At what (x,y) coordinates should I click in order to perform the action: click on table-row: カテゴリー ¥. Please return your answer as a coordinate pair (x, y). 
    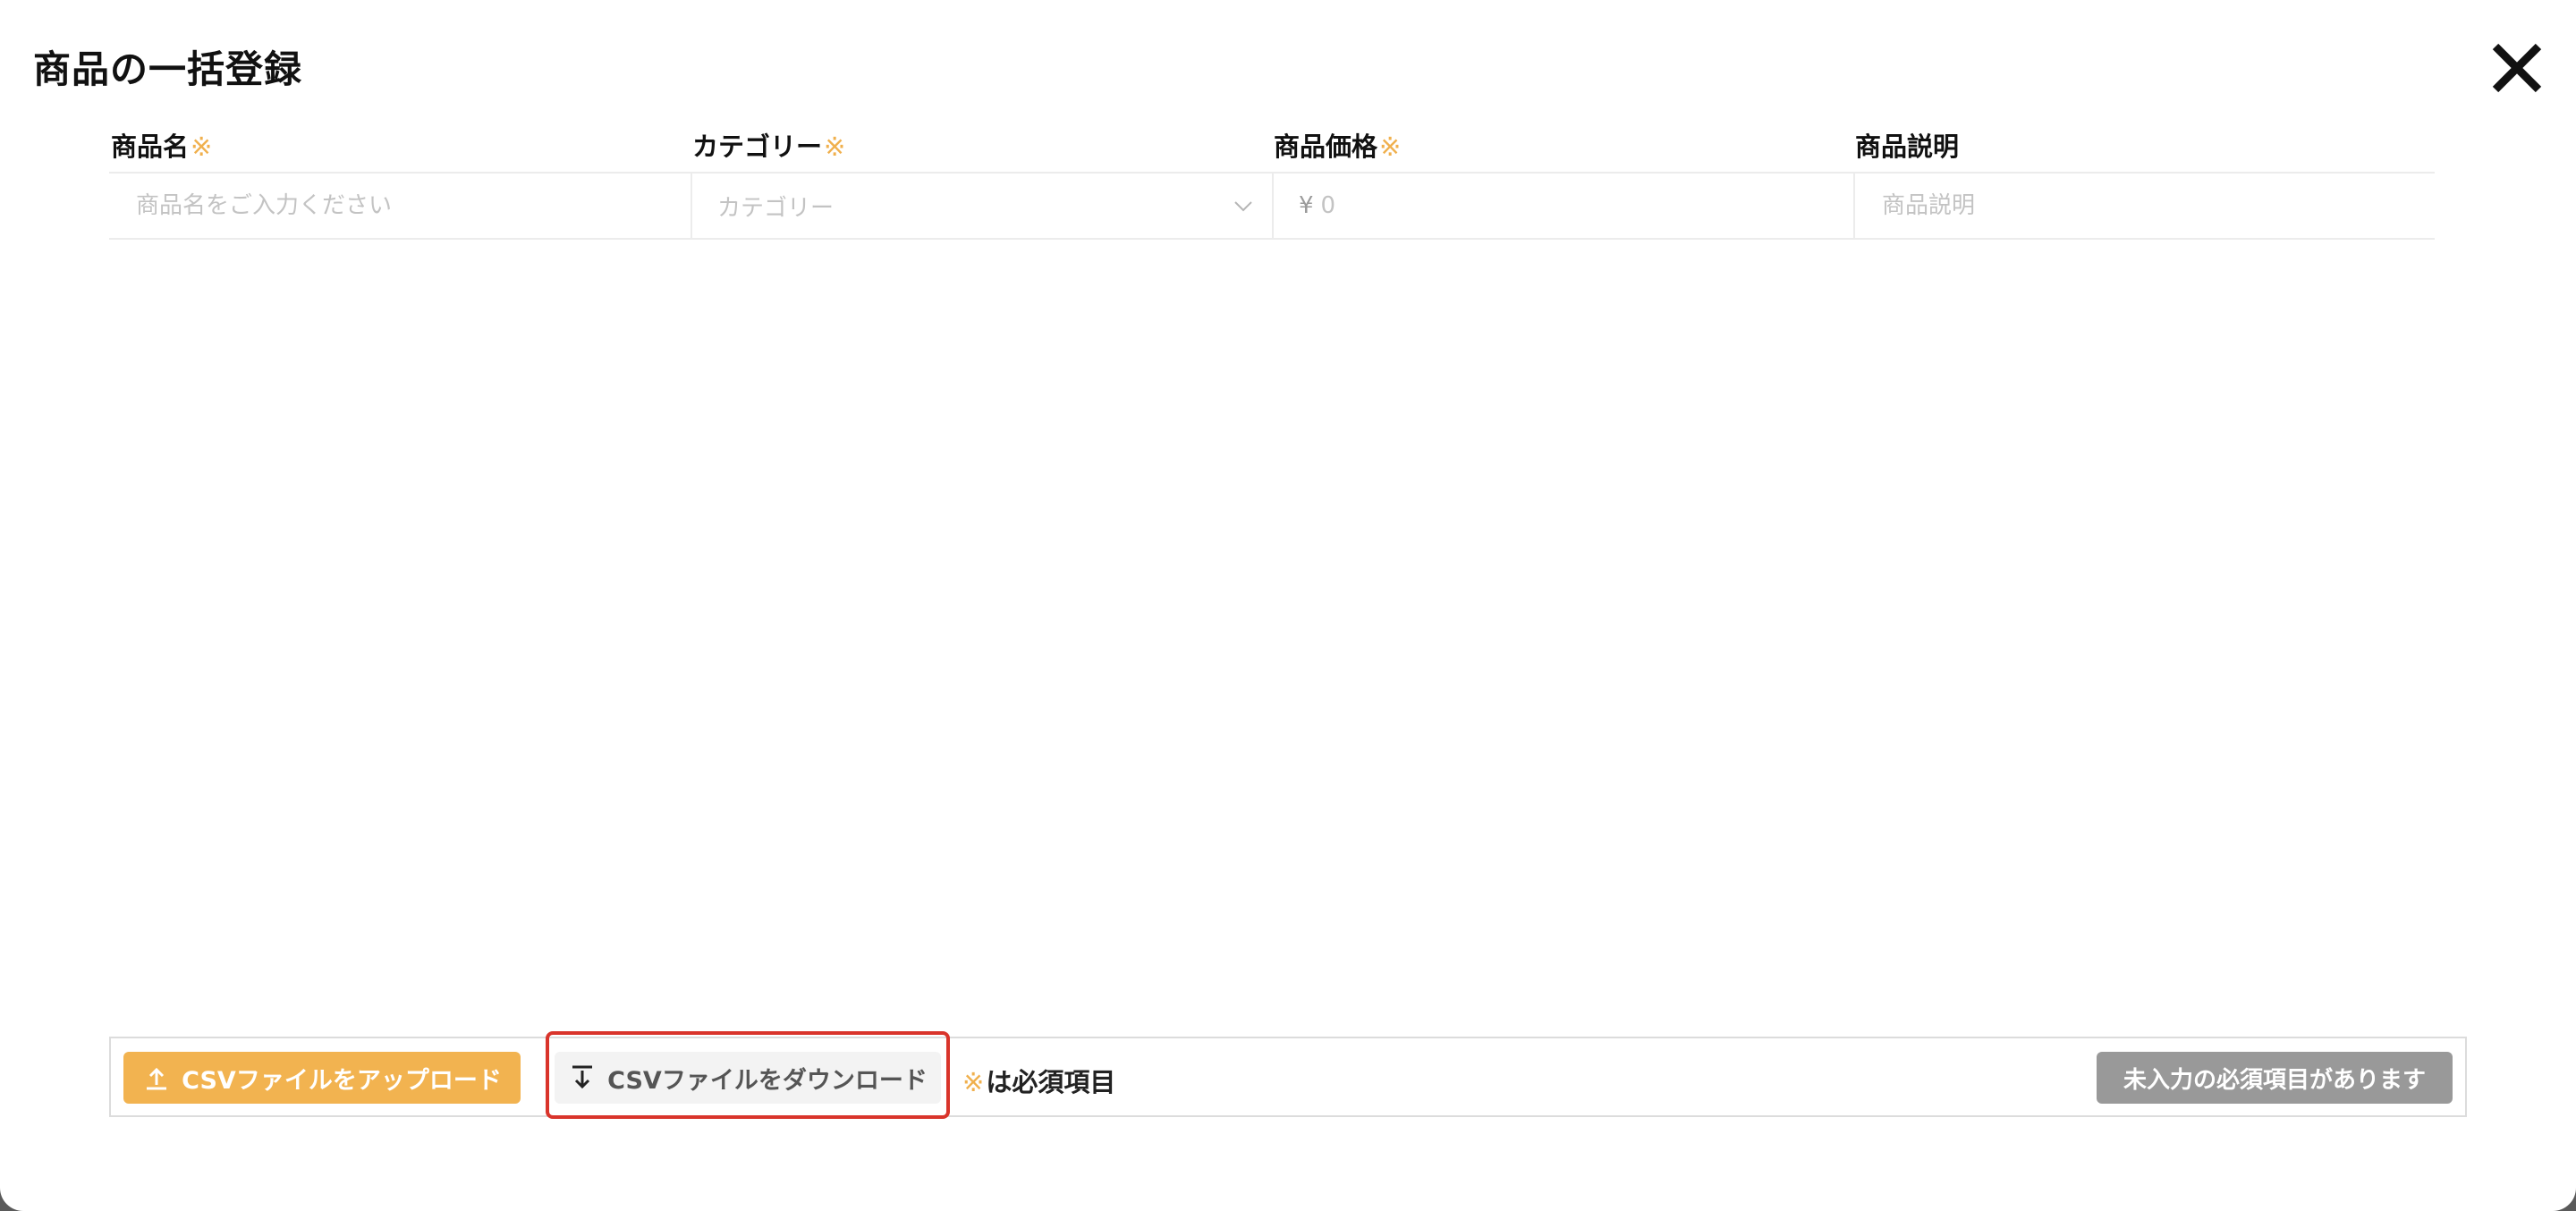
    Looking at the image, I should click on (1272, 206).